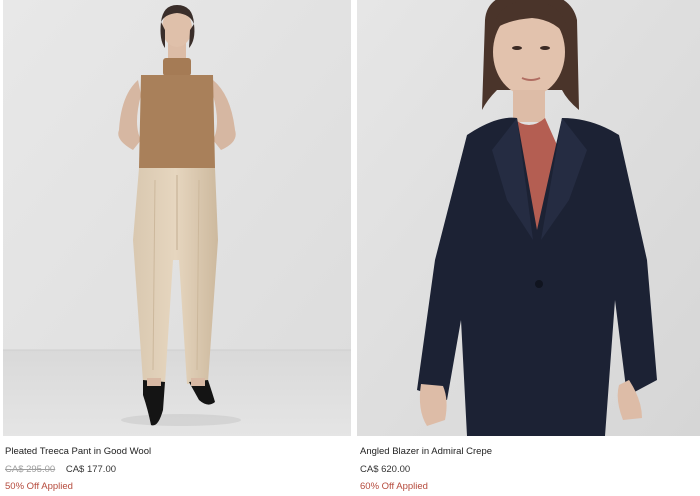 This screenshot has width=700, height=496. What do you see at coordinates (39, 486) in the screenshot?
I see `promo-badge: 50% Off Applied` at bounding box center [39, 486].